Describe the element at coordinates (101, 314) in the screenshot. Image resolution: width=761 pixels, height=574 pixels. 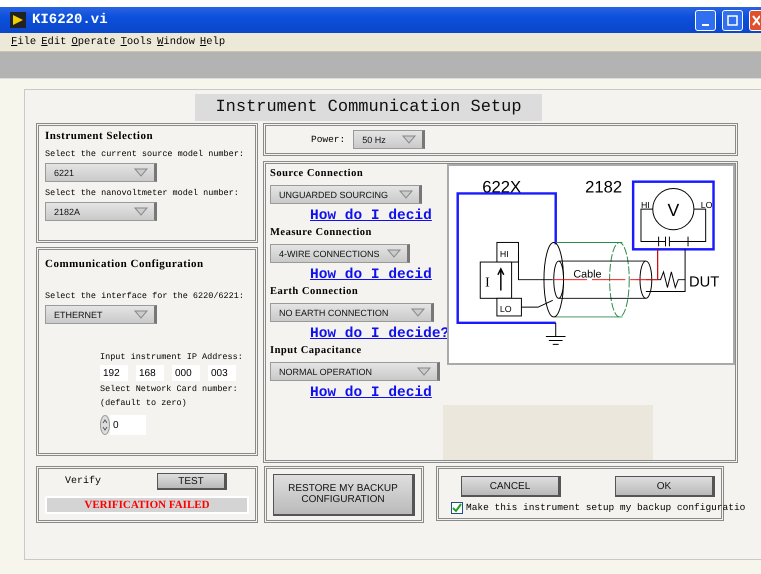
I see `dropdown: ETHERNET` at that location.